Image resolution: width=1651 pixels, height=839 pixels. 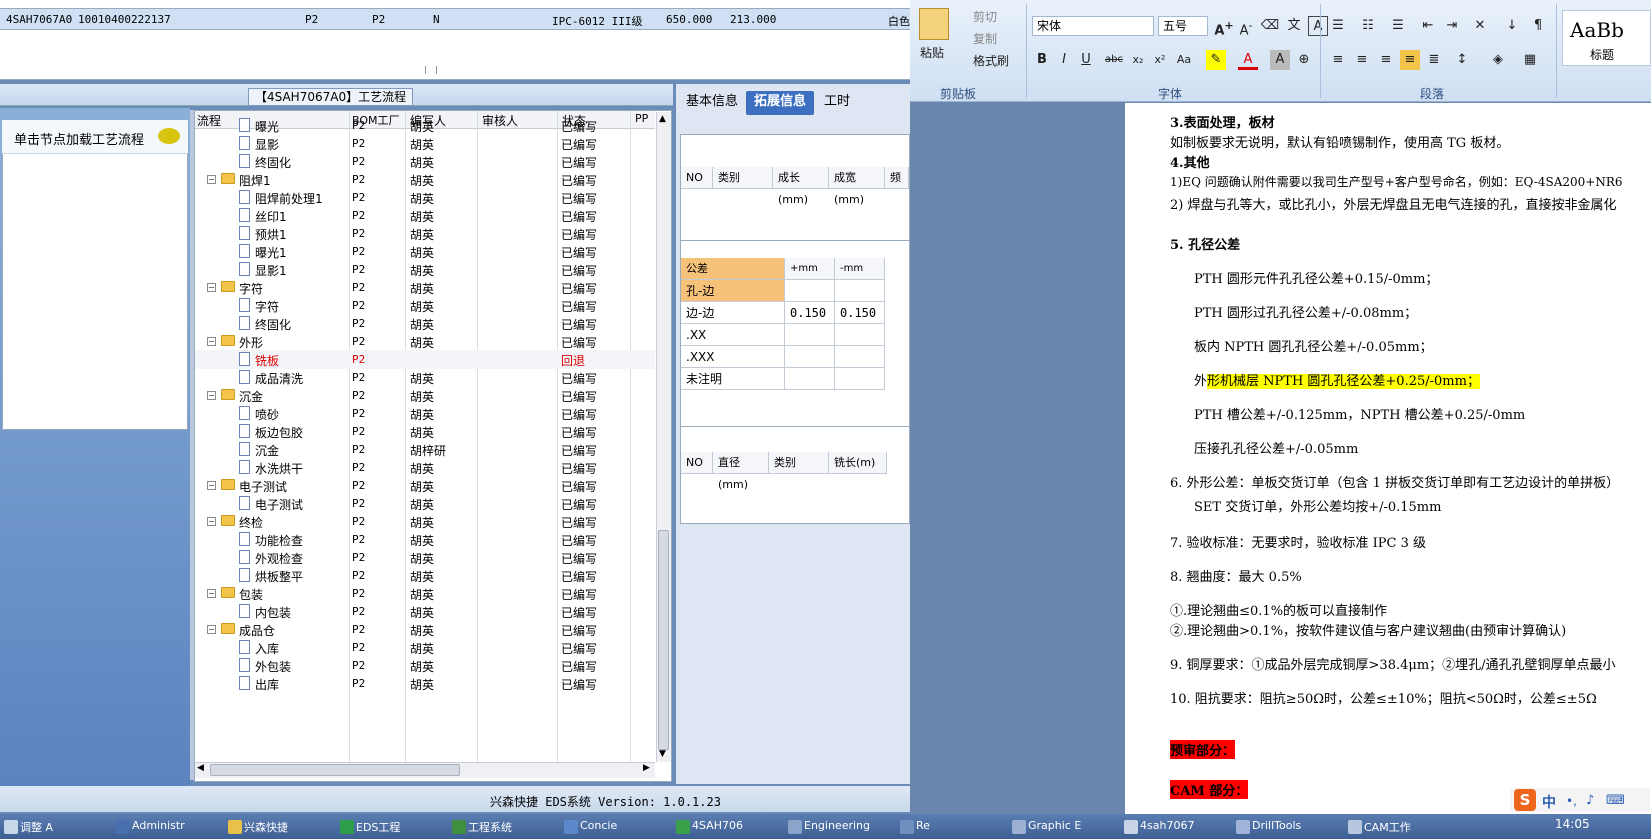 What do you see at coordinates (1428, 26) in the screenshot?
I see `decrease-indent-icon: ⇤` at bounding box center [1428, 26].